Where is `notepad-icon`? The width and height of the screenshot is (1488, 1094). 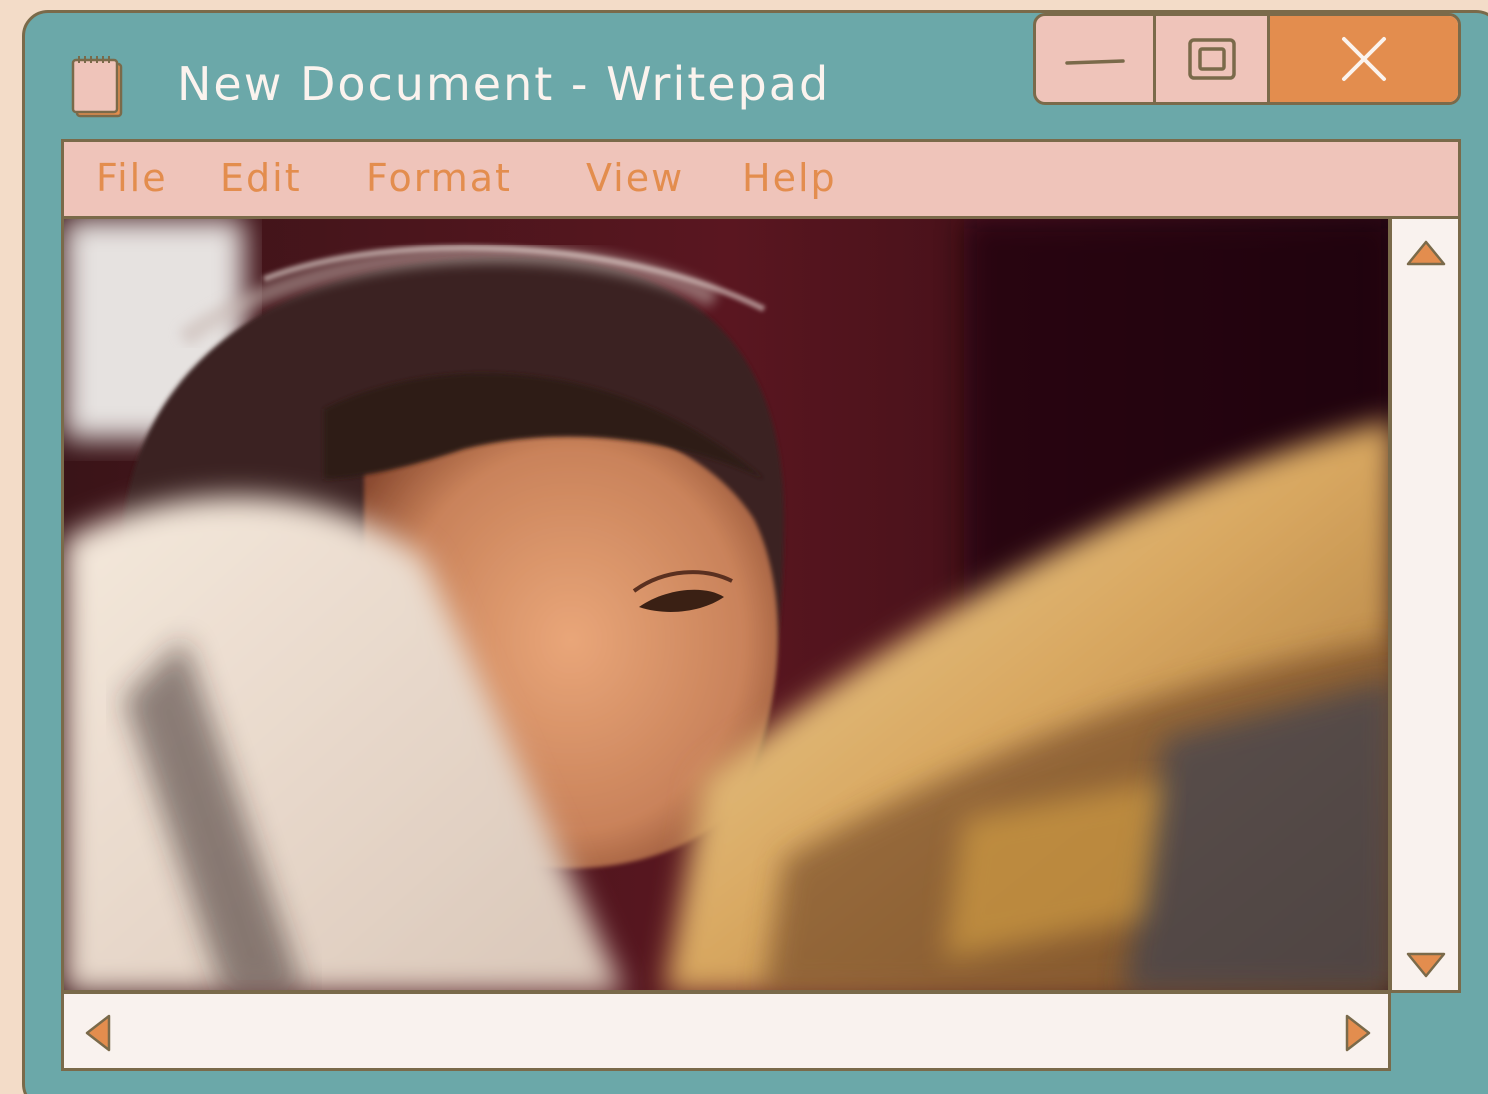
notepad-icon is located at coordinates (97, 87).